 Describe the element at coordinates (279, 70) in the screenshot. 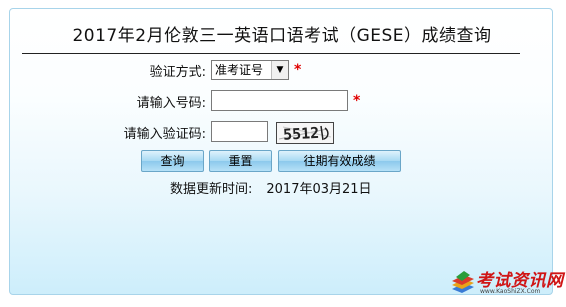

I see `chevron-down-icon: ▼` at that location.